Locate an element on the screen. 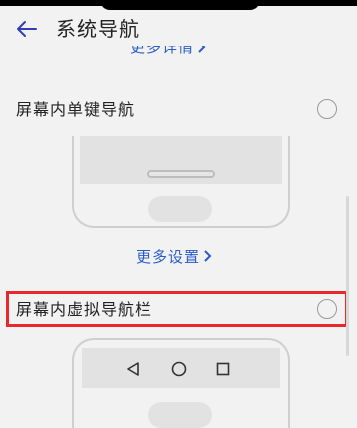 This screenshot has width=357, height=428. back-triangle-icon is located at coordinates (133, 369).